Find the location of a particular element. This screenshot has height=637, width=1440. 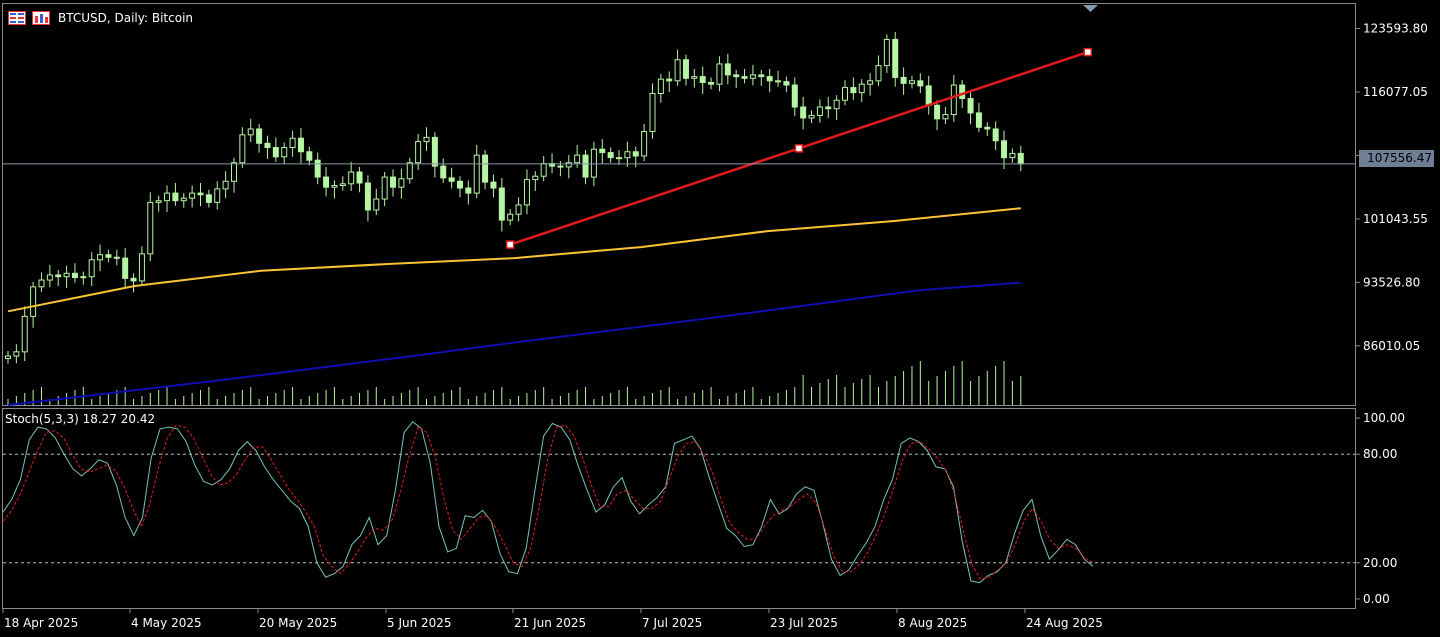

chart-title: BTCUSD, Daily: Bitcoin is located at coordinates (126, 18).